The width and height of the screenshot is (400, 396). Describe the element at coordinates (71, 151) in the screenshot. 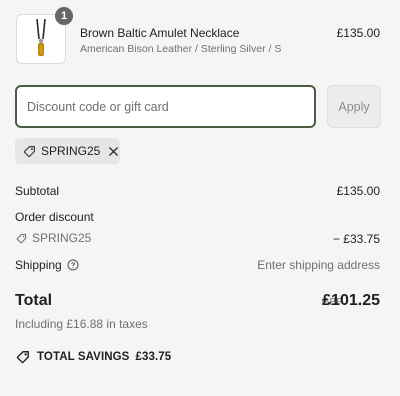

I see `applied-discount-code: SPRING25` at that location.